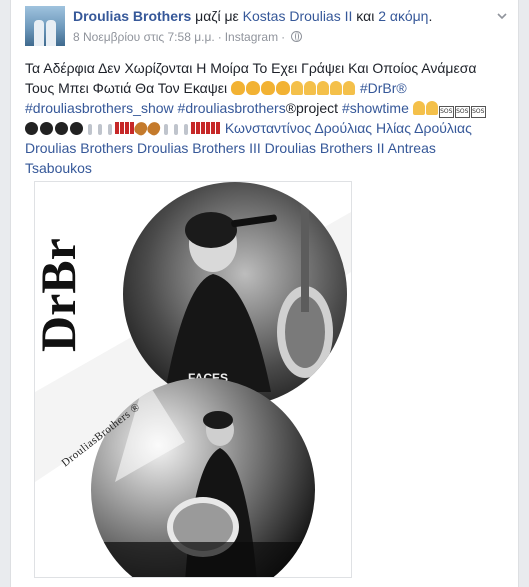  Describe the element at coordinates (412, 148) in the screenshot. I see `mention-antreas: Antreas` at that location.